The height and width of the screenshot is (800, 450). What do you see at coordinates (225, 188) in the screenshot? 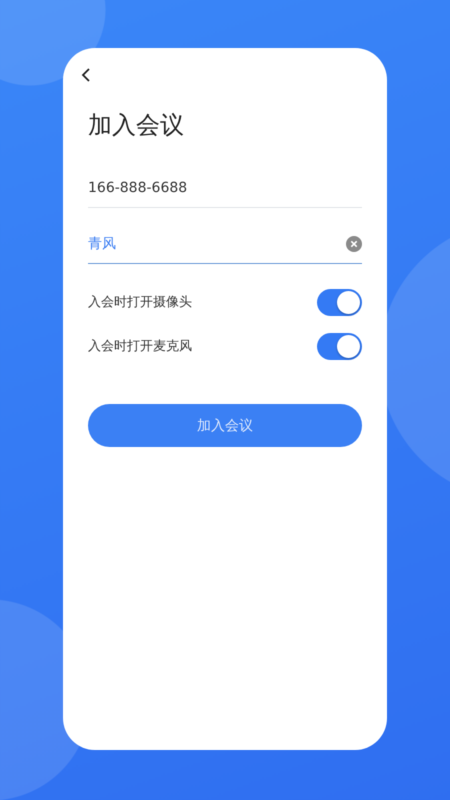
I see `input-field: 166-888-6688` at bounding box center [225, 188].